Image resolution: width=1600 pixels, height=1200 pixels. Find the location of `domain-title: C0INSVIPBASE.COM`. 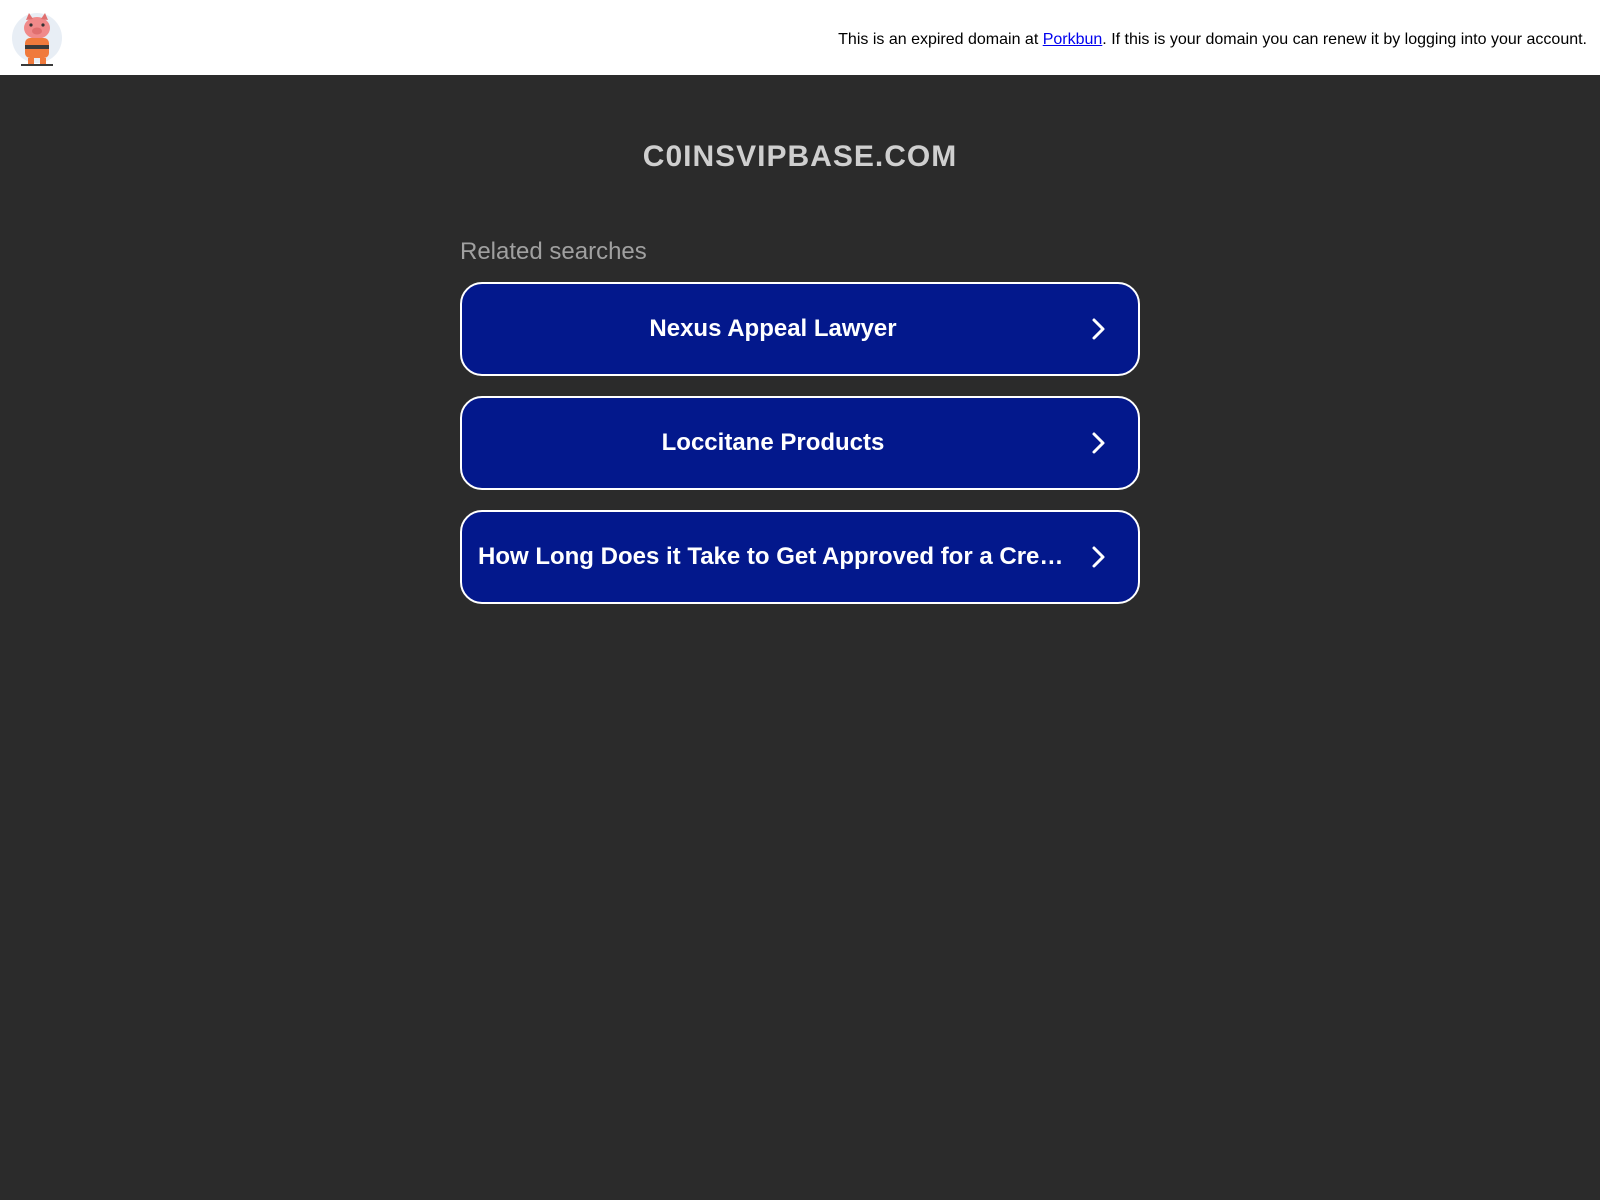

domain-title: C0INSVIPBASE.COM is located at coordinates (800, 156).